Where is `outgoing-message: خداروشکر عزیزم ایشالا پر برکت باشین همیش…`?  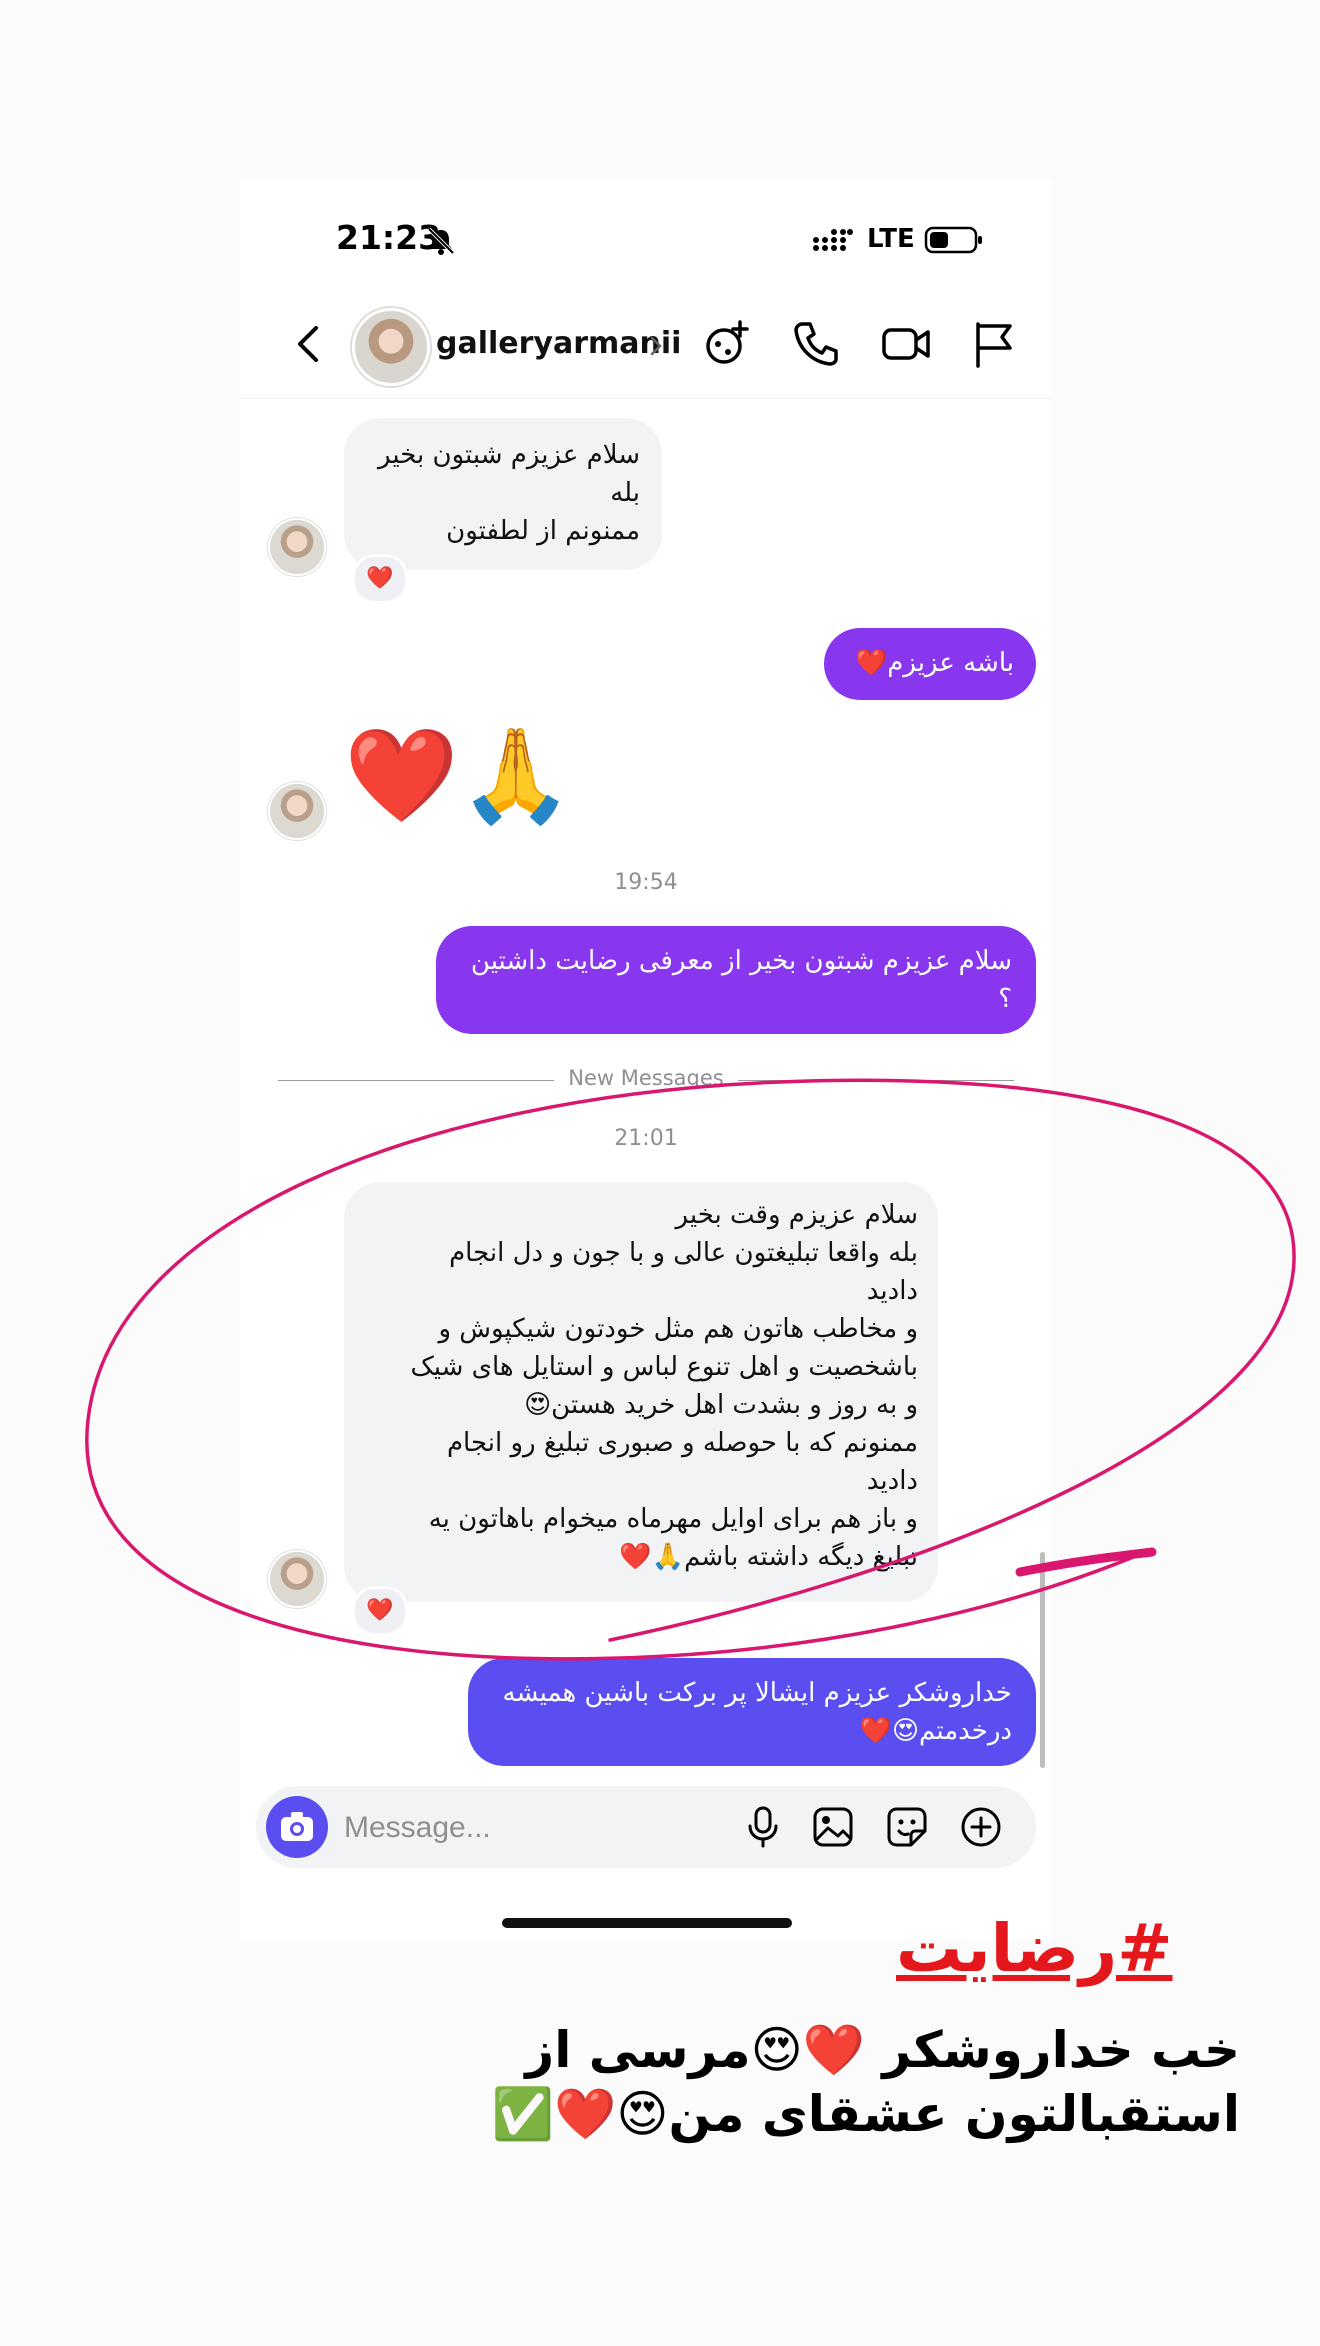 outgoing-message: خداروشکر عزیزم ایشالا پر برکت باشین همیش… is located at coordinates (752, 1712).